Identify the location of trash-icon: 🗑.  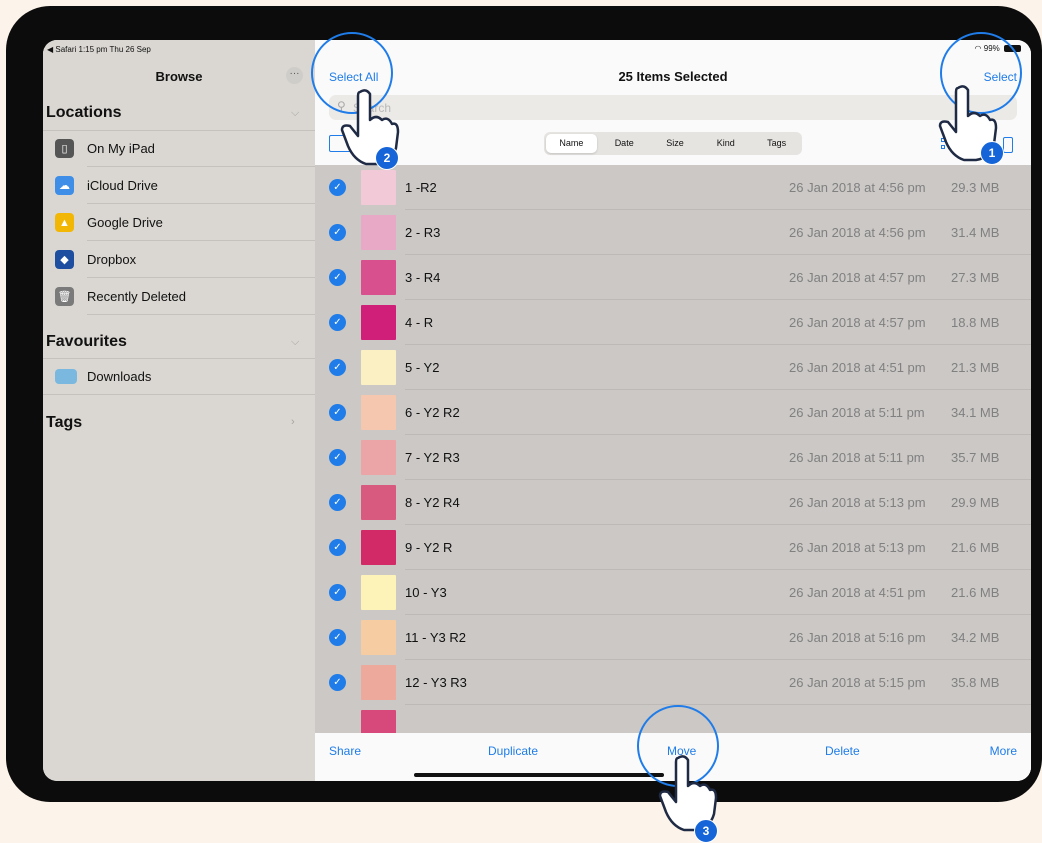
(64, 296).